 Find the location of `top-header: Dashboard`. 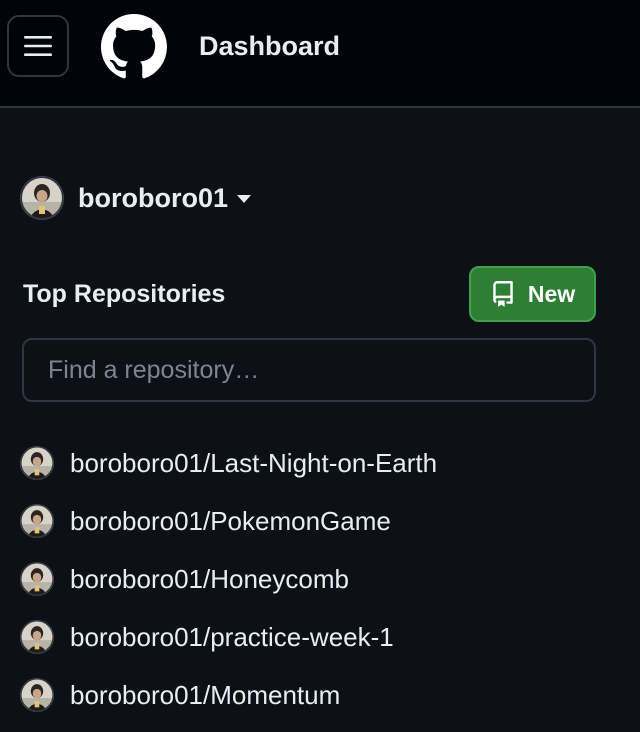

top-header: Dashboard is located at coordinates (320, 54).